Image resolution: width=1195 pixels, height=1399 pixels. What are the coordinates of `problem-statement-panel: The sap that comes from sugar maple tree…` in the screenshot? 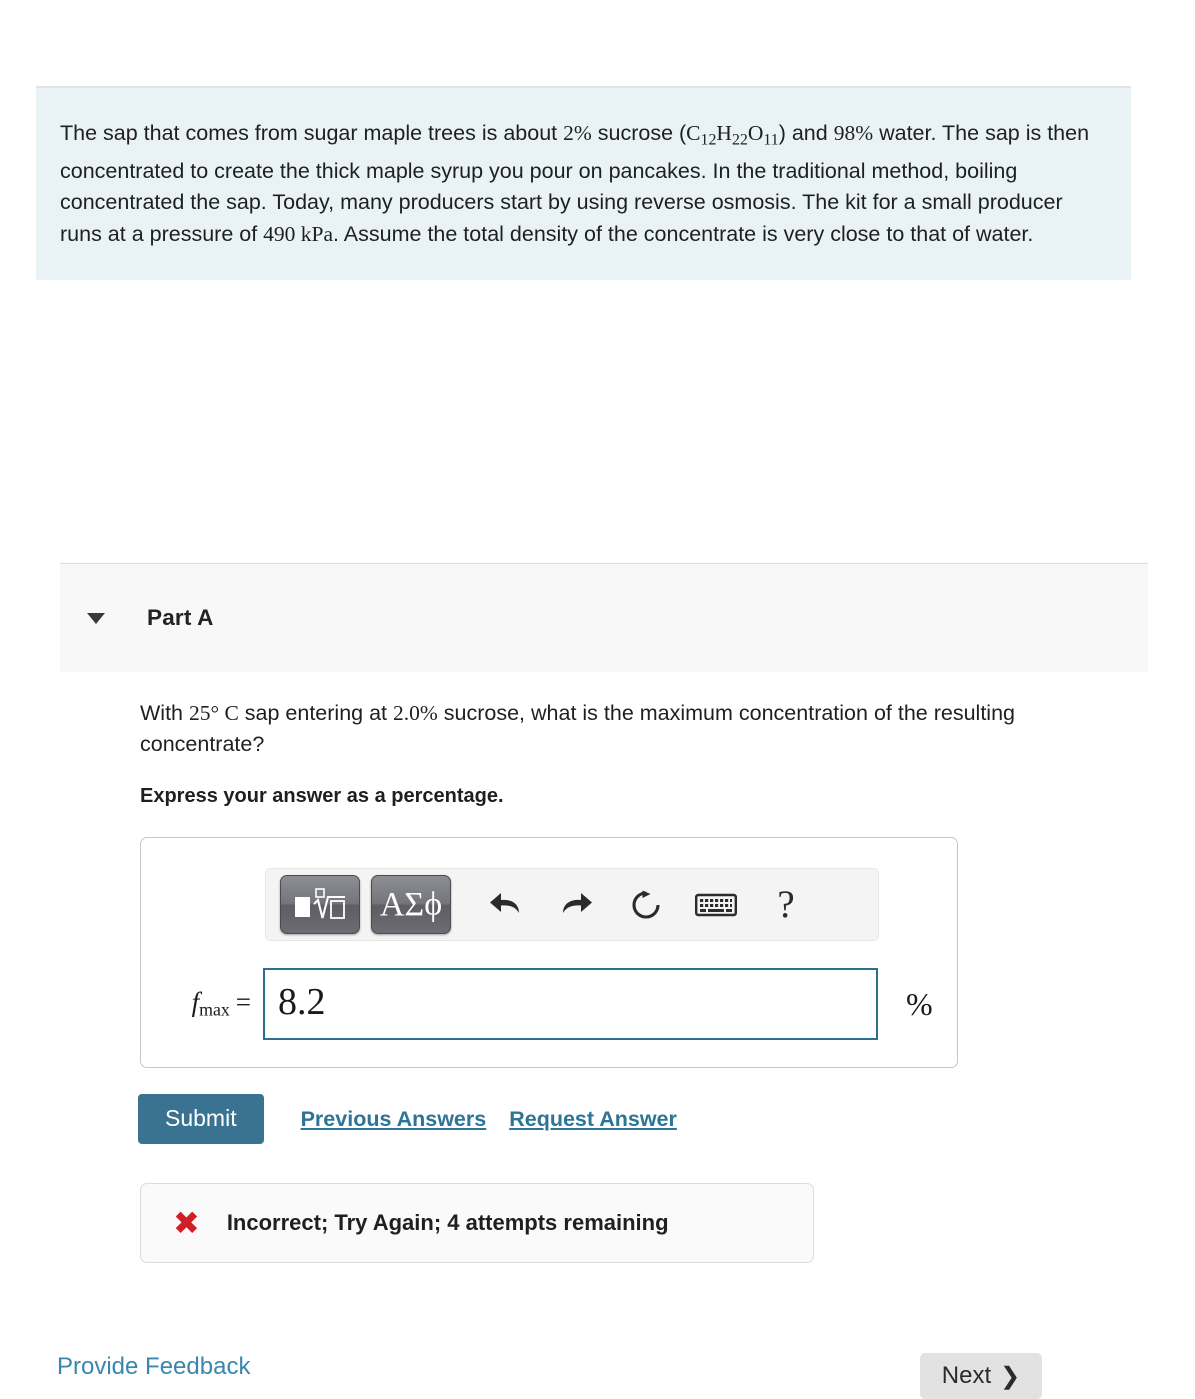 It's located at (583, 183).